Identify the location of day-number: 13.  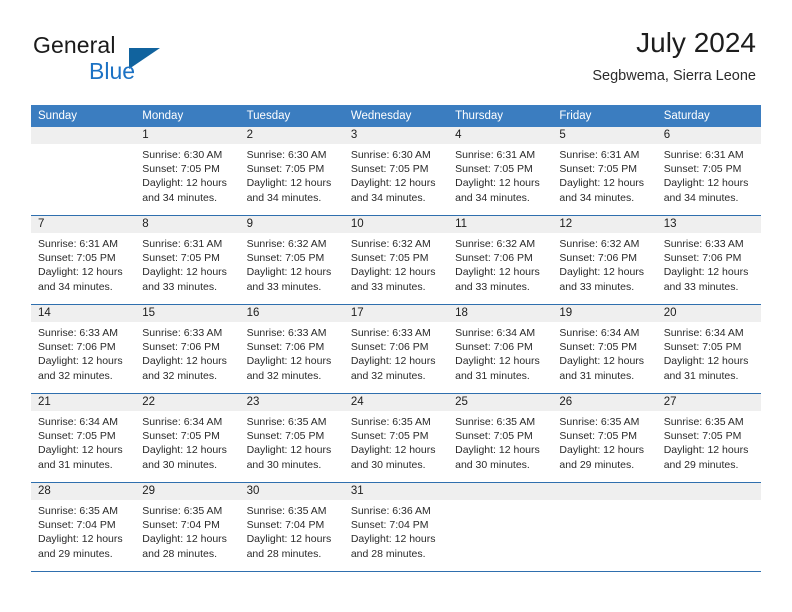
(709, 224).